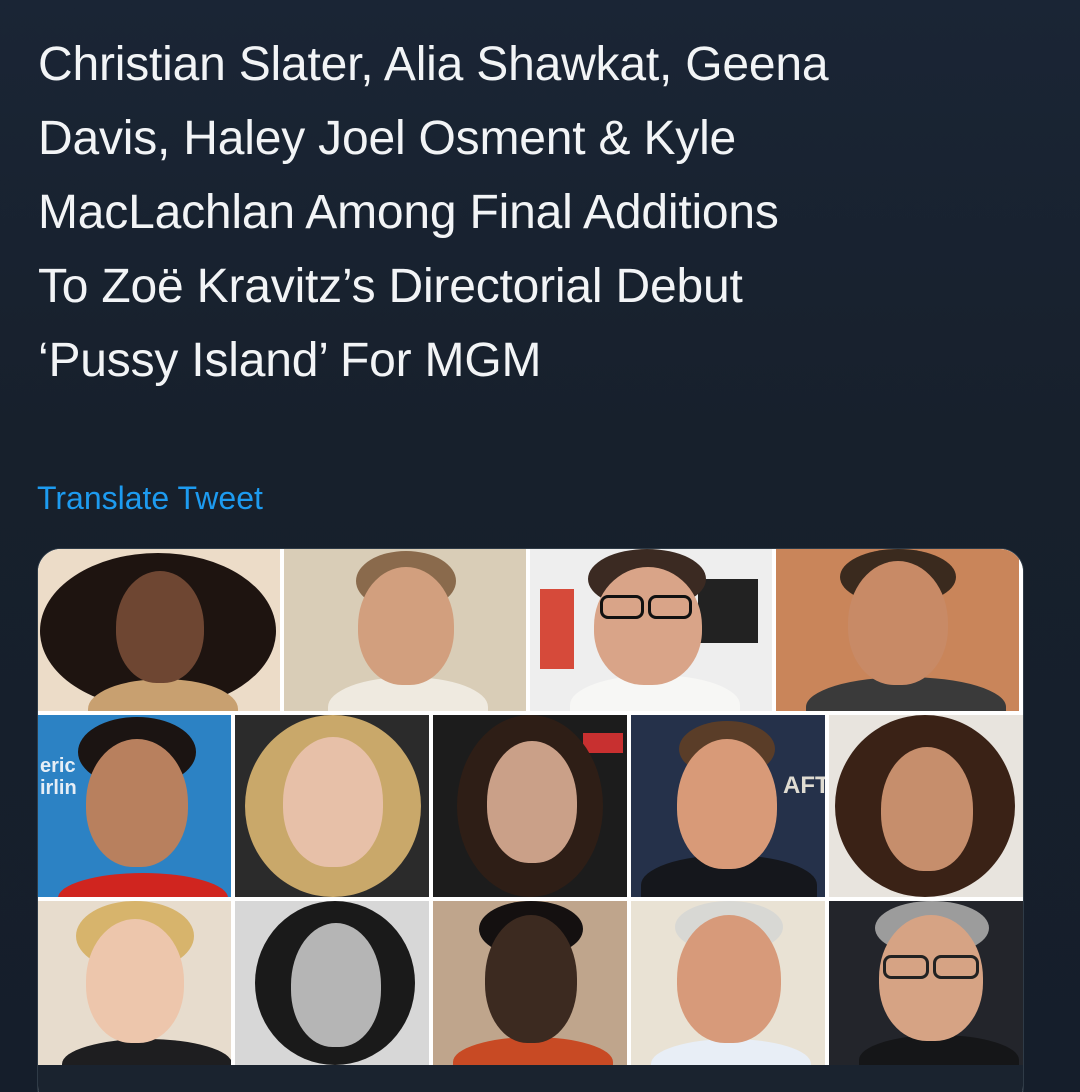 The height and width of the screenshot is (1092, 1080). I want to click on translate-tweet-link: Translate Tweet, so click(150, 498).